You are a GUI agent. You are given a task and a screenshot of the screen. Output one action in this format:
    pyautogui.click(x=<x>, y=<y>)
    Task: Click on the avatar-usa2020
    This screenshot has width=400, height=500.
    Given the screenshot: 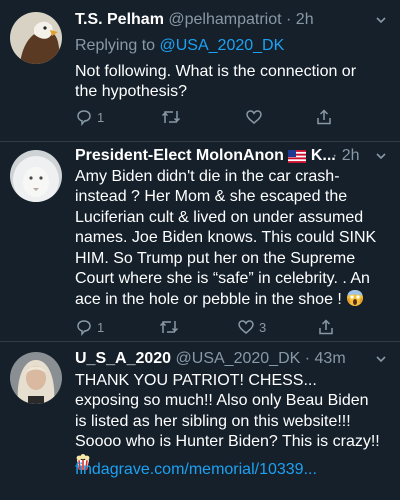 What is the action you would take?
    pyautogui.click(x=36, y=378)
    